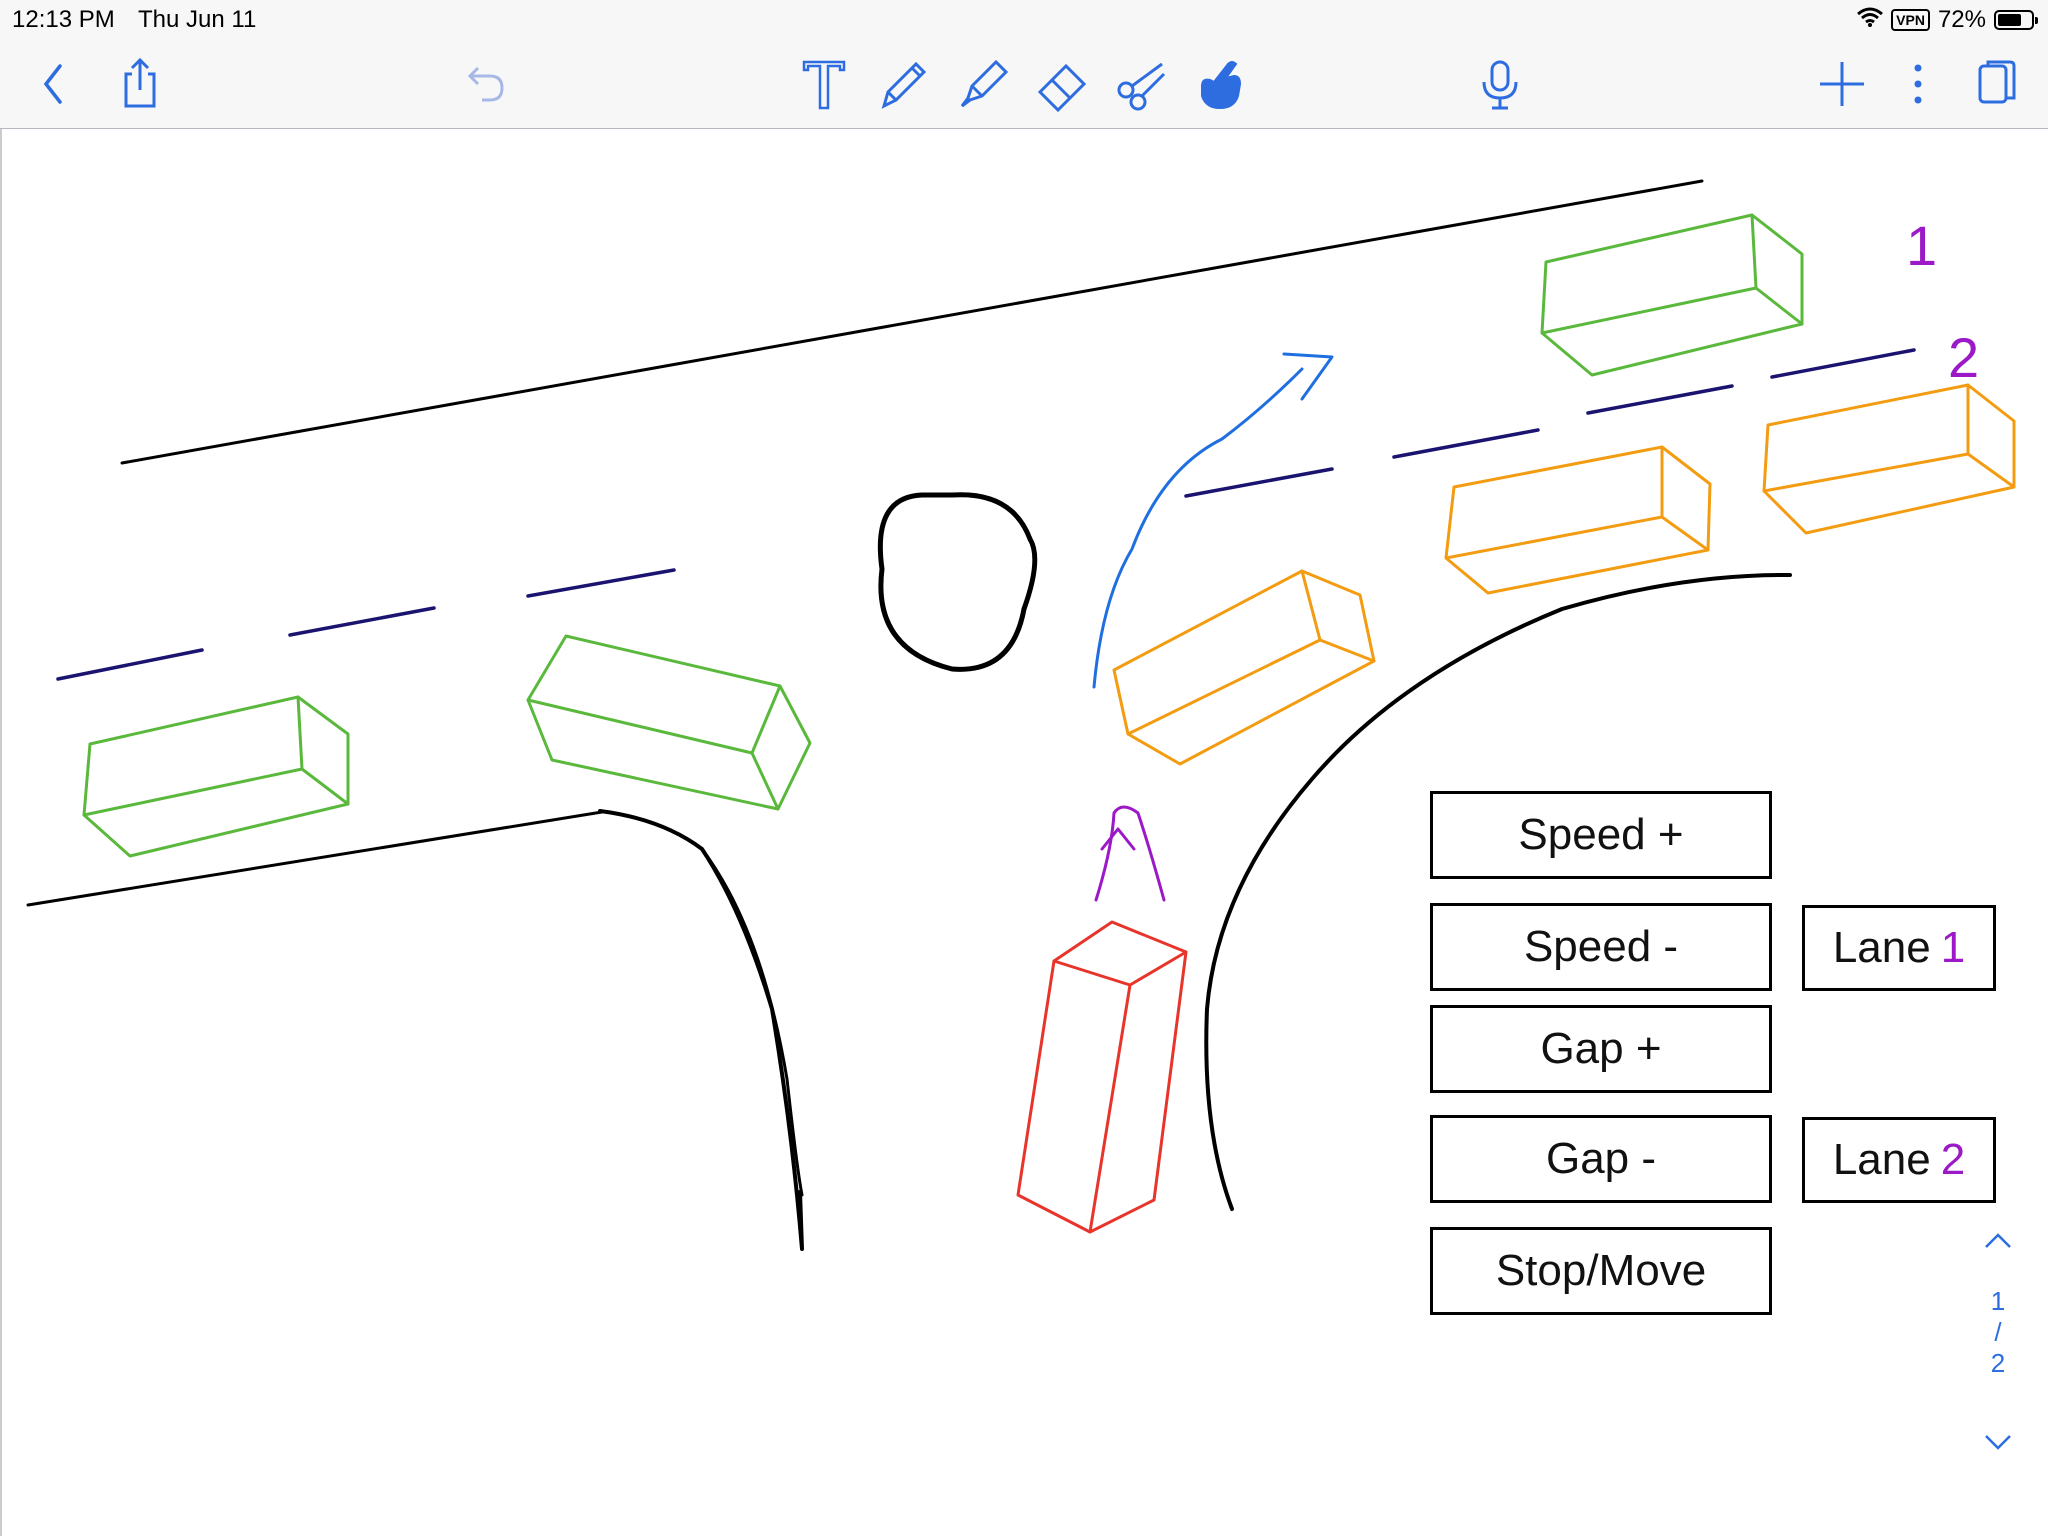  What do you see at coordinates (1102, 1077) in the screenshot?
I see `red-car` at bounding box center [1102, 1077].